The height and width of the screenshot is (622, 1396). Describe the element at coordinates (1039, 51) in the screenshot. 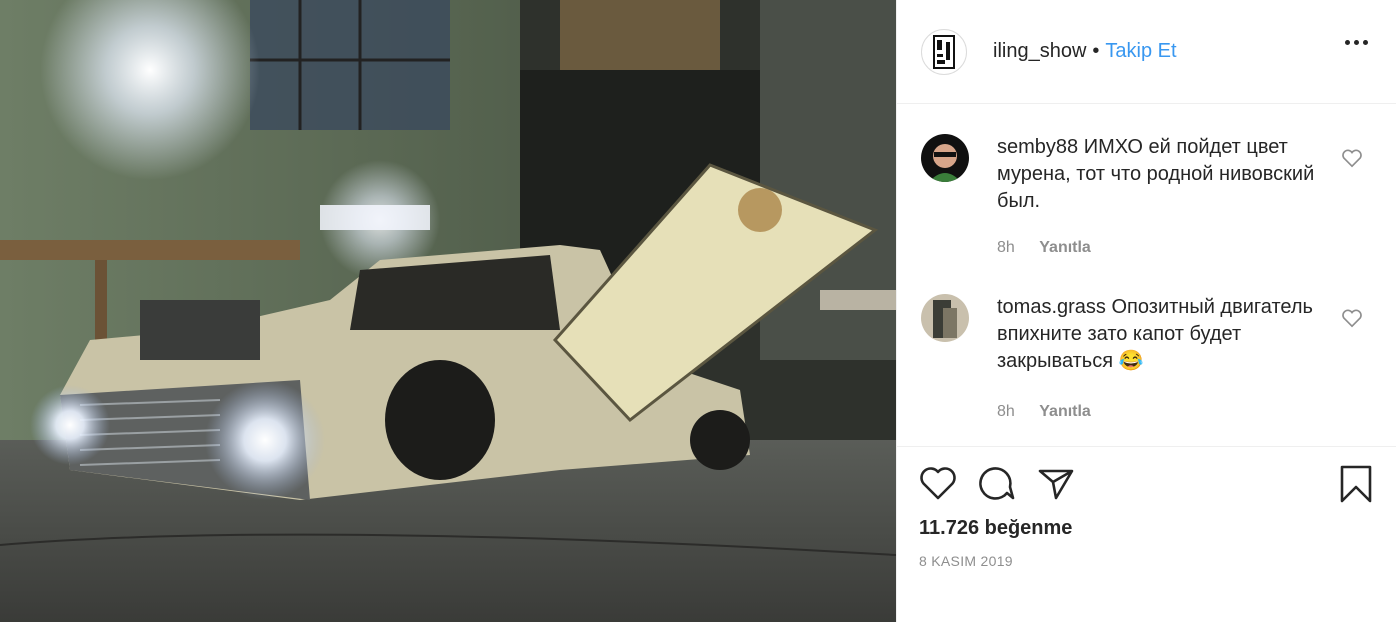

I see `author-username: iling_show` at that location.